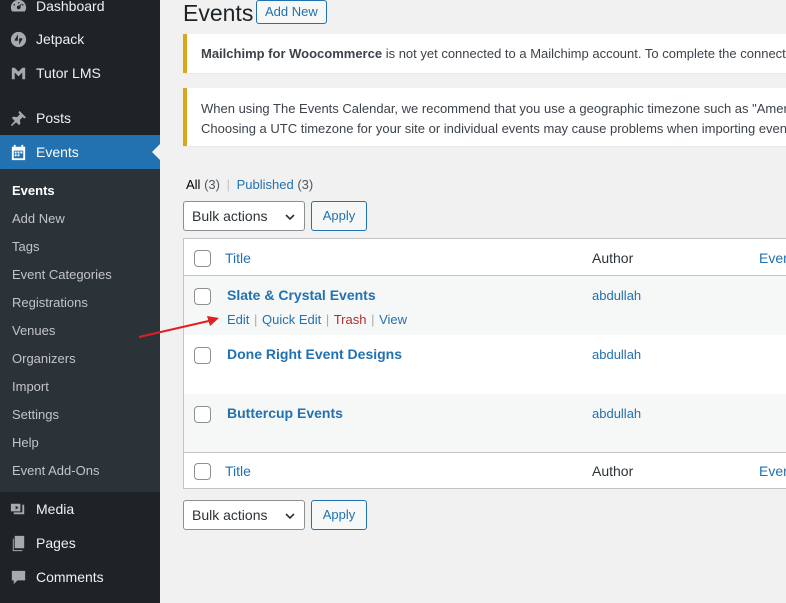 Image resolution: width=786 pixels, height=603 pixels. Describe the element at coordinates (613, 471) in the screenshot. I see `column-author-bottom: Author` at that location.